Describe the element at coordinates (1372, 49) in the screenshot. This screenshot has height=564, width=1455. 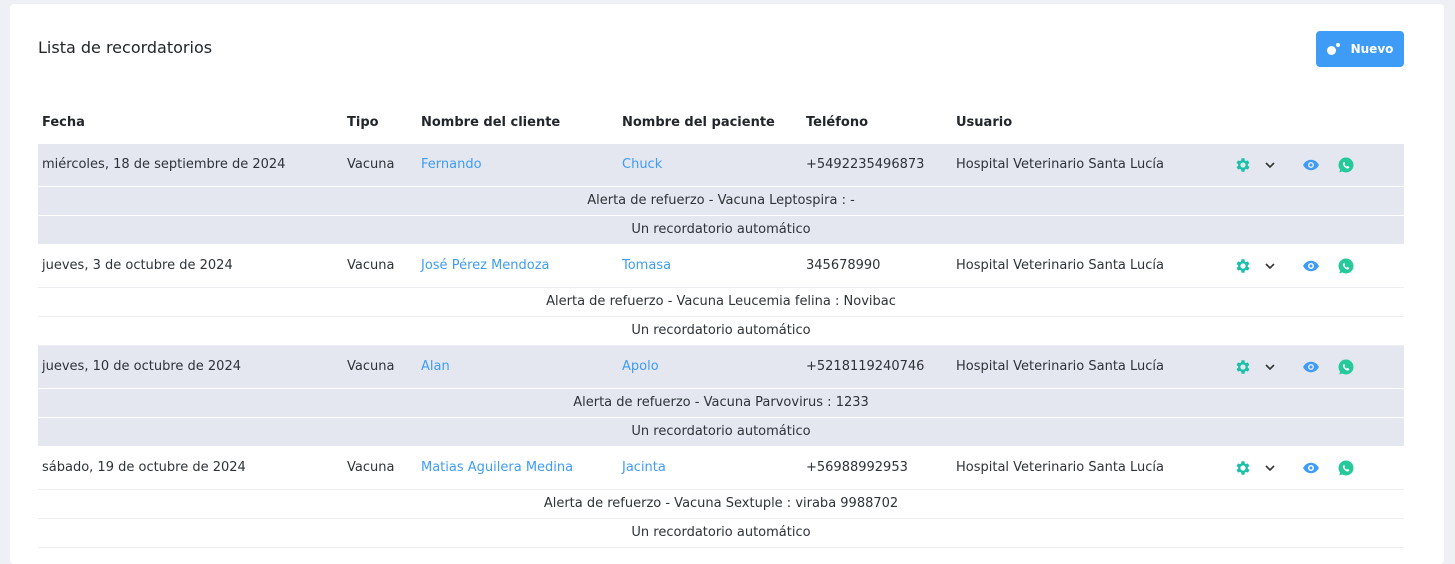
I see `new-button-label: Nuevo` at that location.